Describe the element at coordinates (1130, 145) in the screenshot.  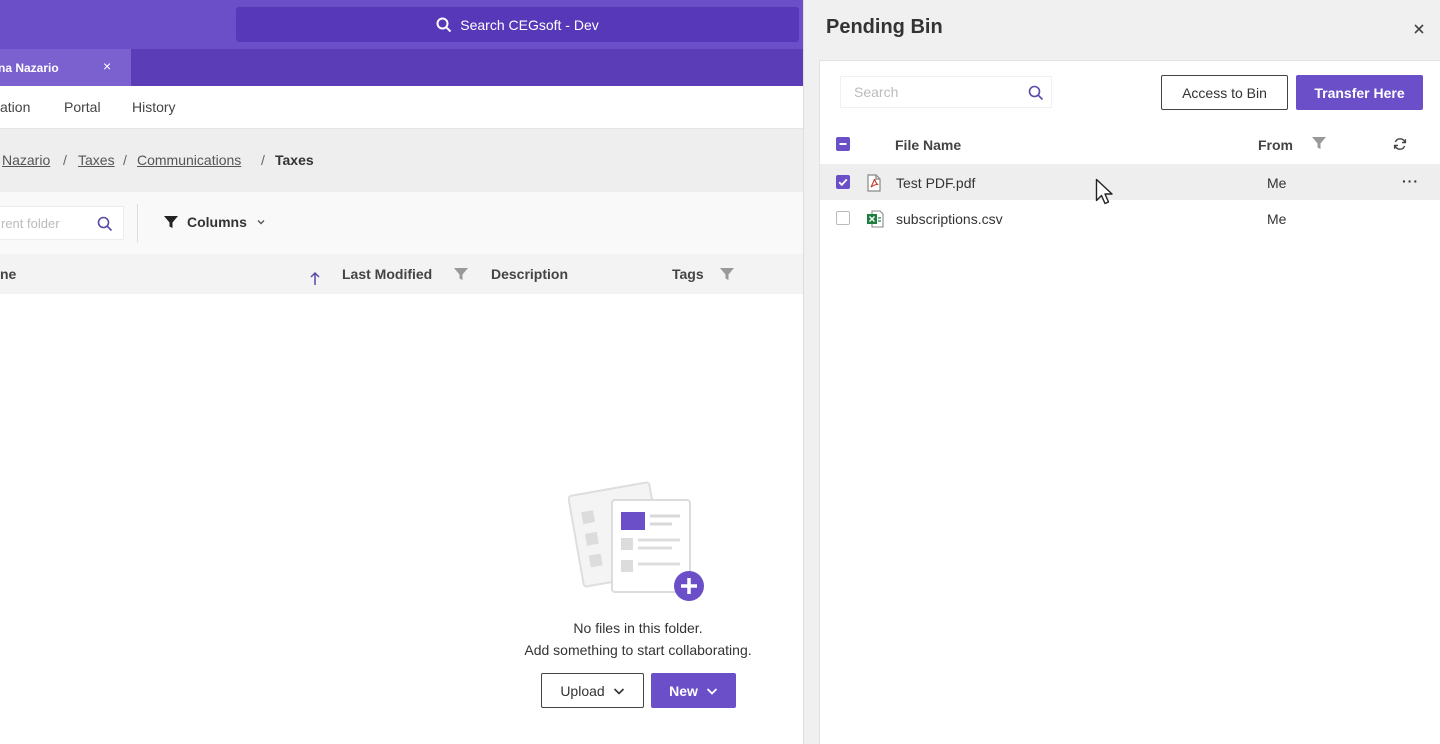
I see `bin-table-header: File Name From` at that location.